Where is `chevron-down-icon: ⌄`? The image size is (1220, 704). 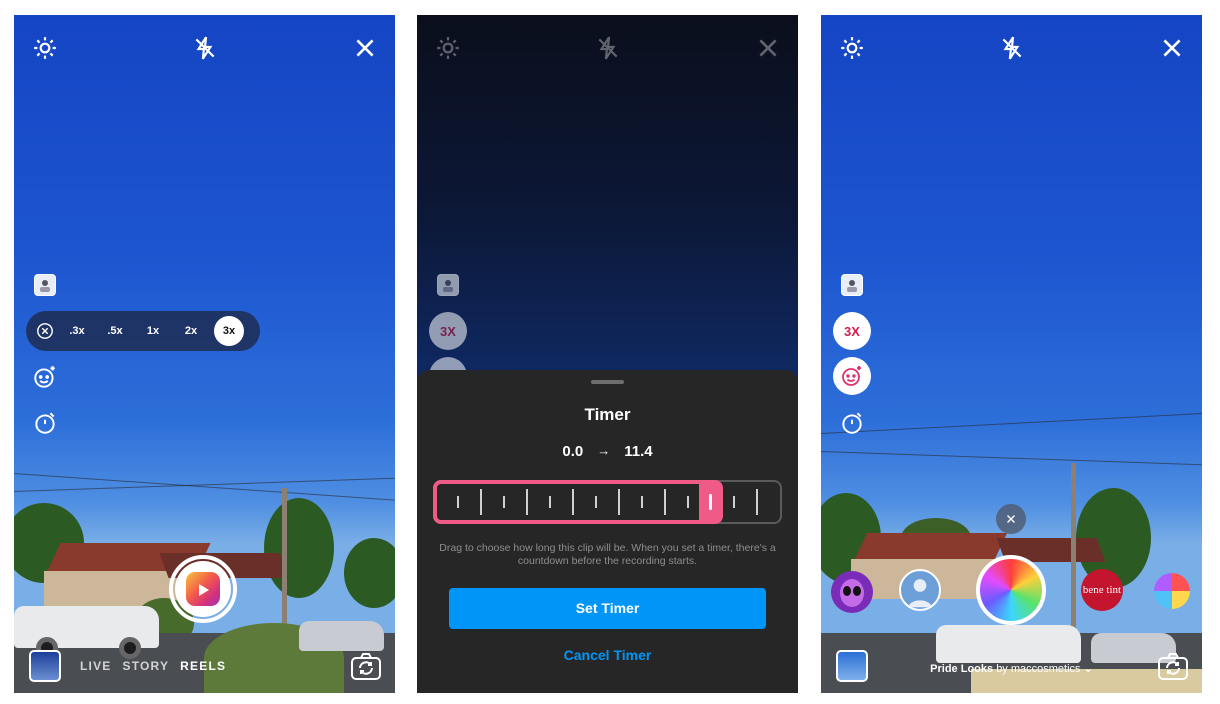 chevron-down-icon: ⌄ is located at coordinates (1088, 669).